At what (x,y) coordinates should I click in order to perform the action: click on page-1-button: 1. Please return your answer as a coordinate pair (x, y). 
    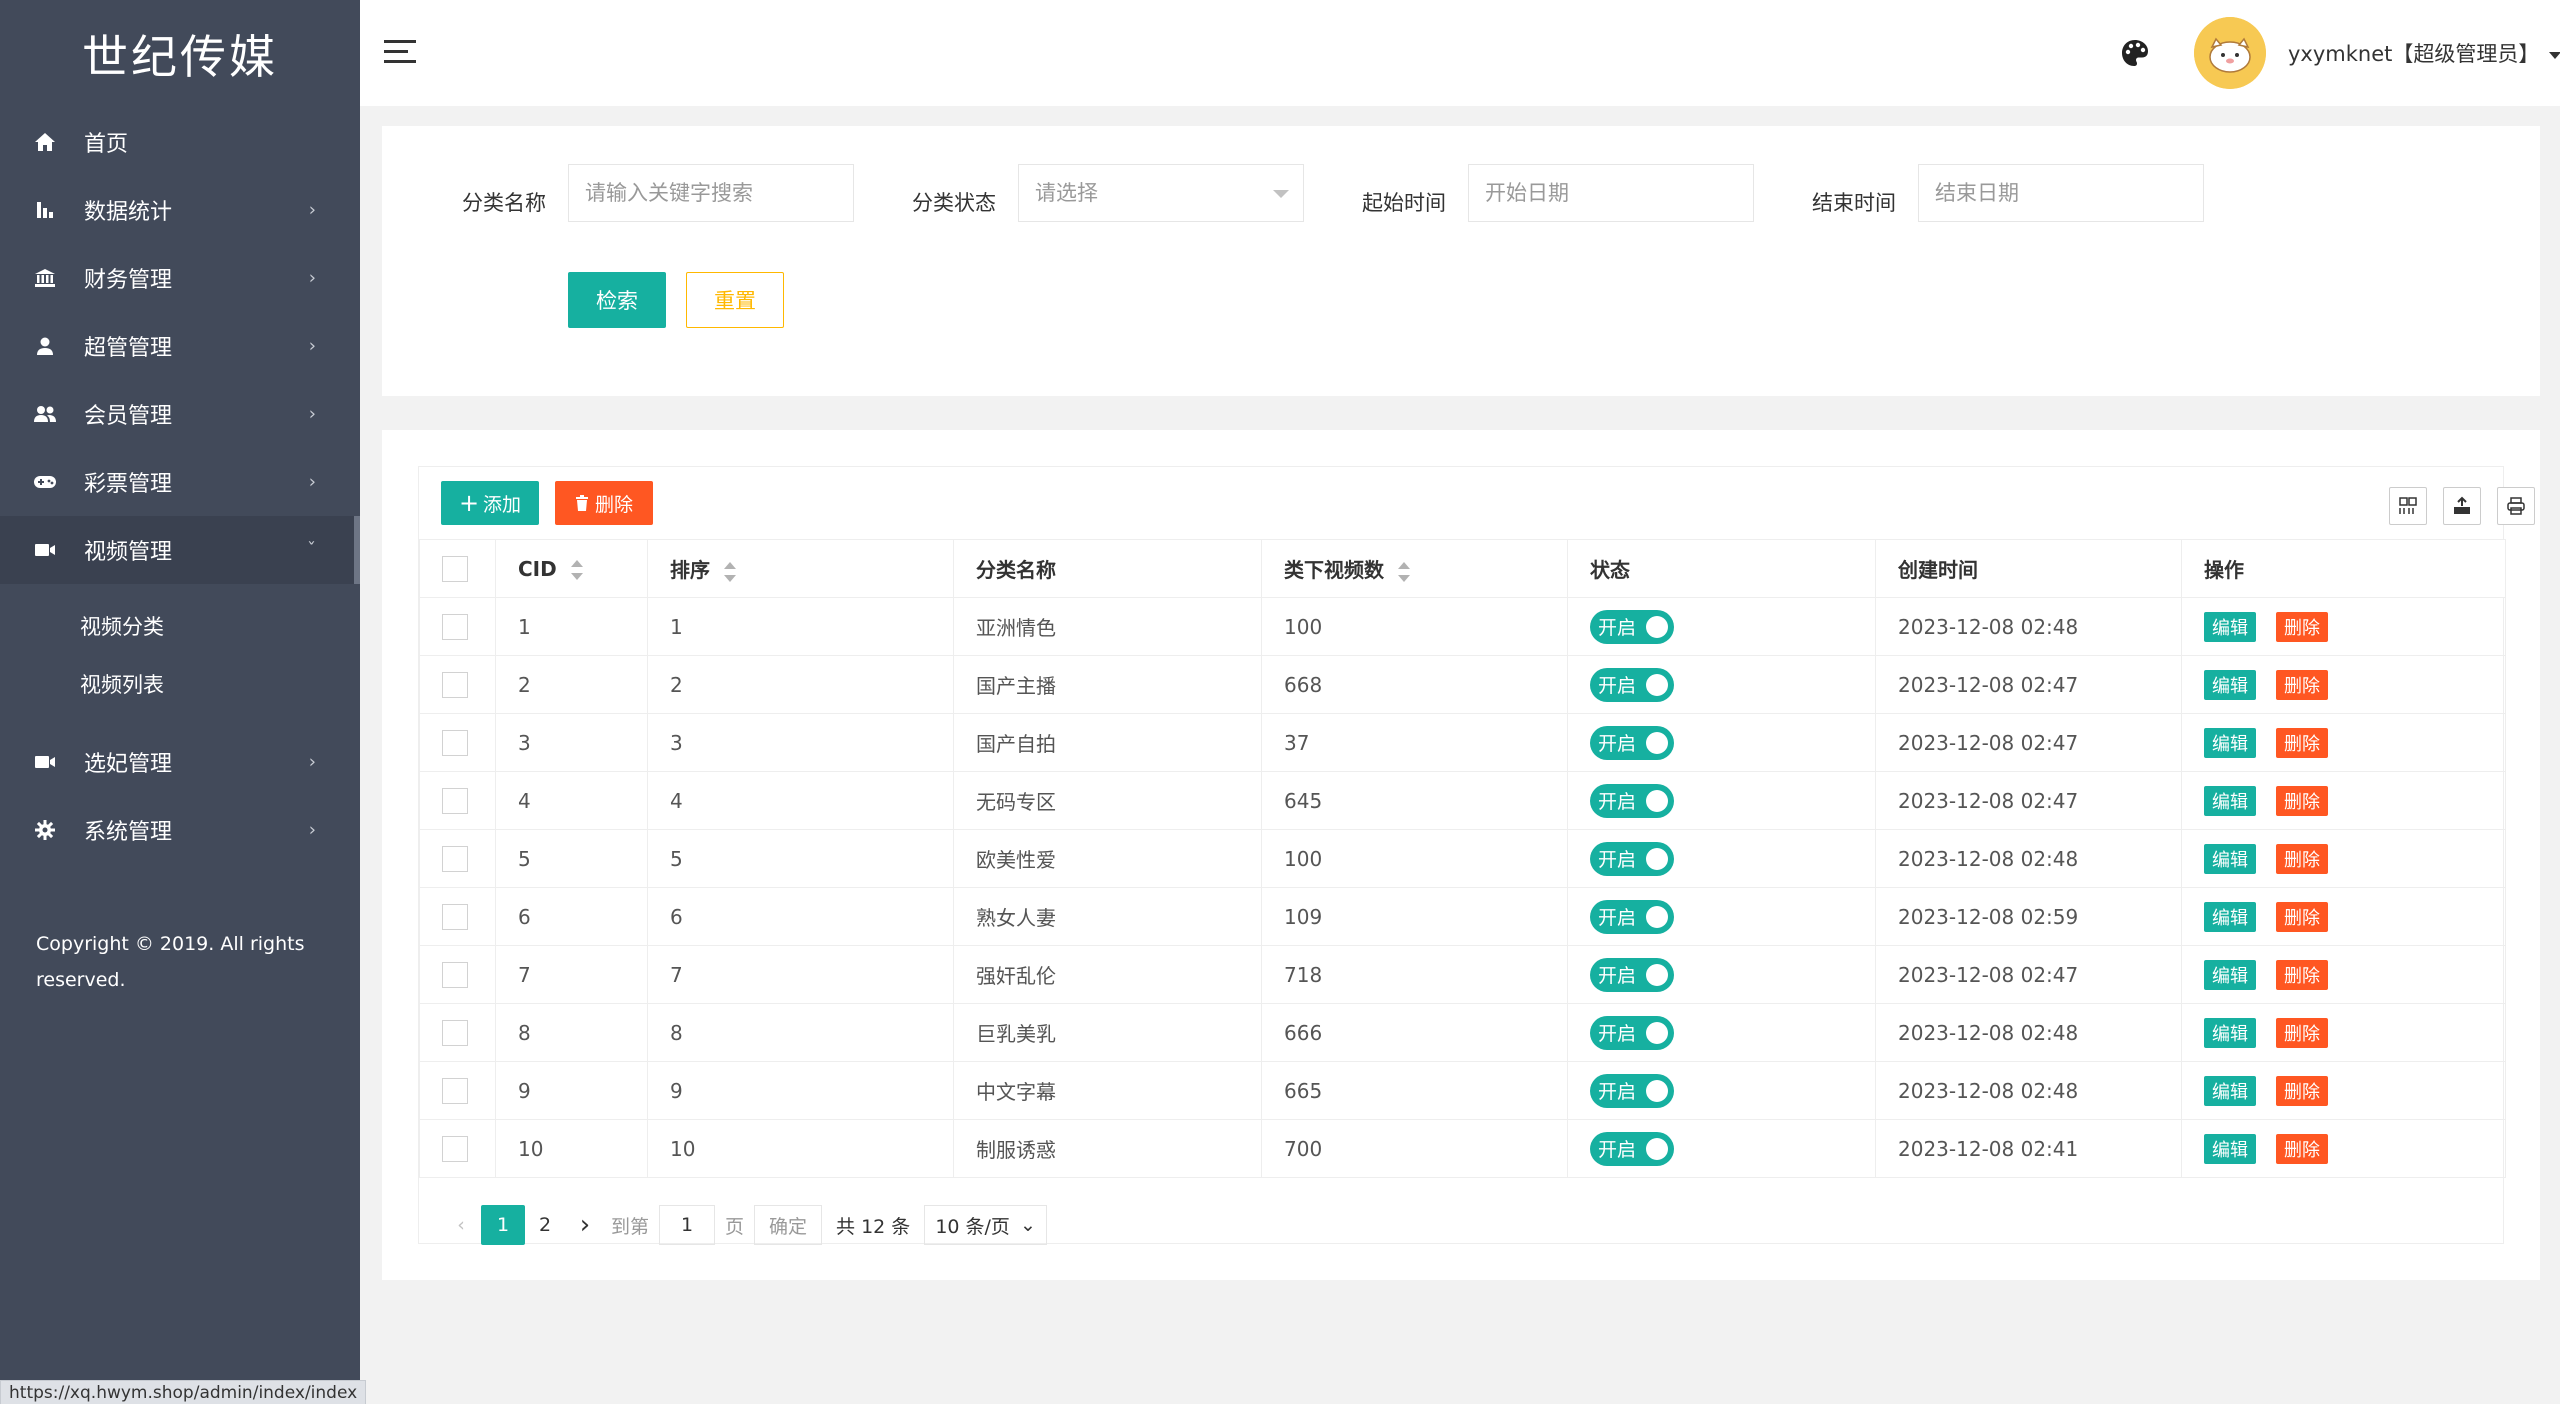
    Looking at the image, I should click on (503, 1225).